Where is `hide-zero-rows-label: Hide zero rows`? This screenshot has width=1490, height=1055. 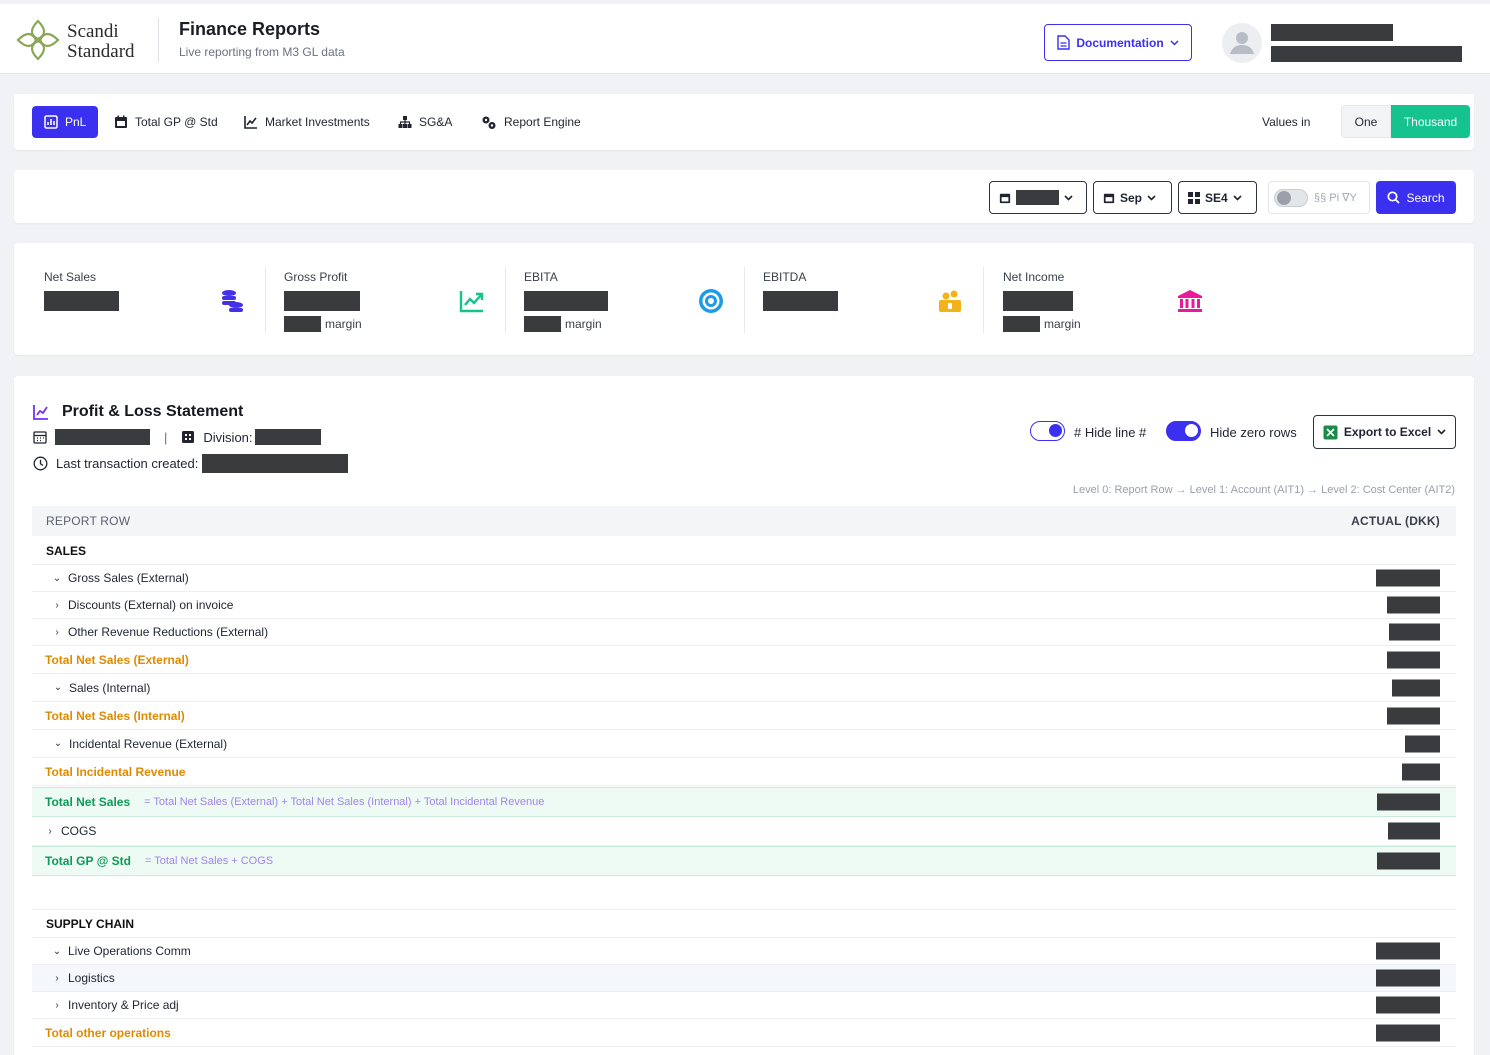 hide-zero-rows-label: Hide zero rows is located at coordinates (1253, 432).